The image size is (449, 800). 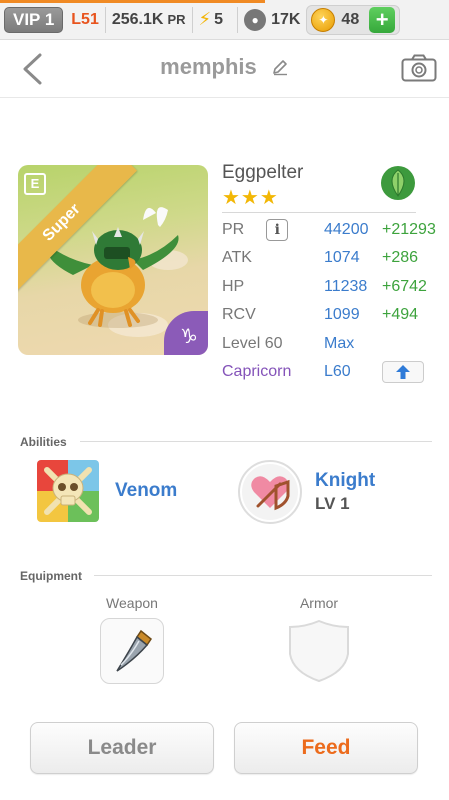 I want to click on star-rating: ★★★, so click(x=250, y=198).